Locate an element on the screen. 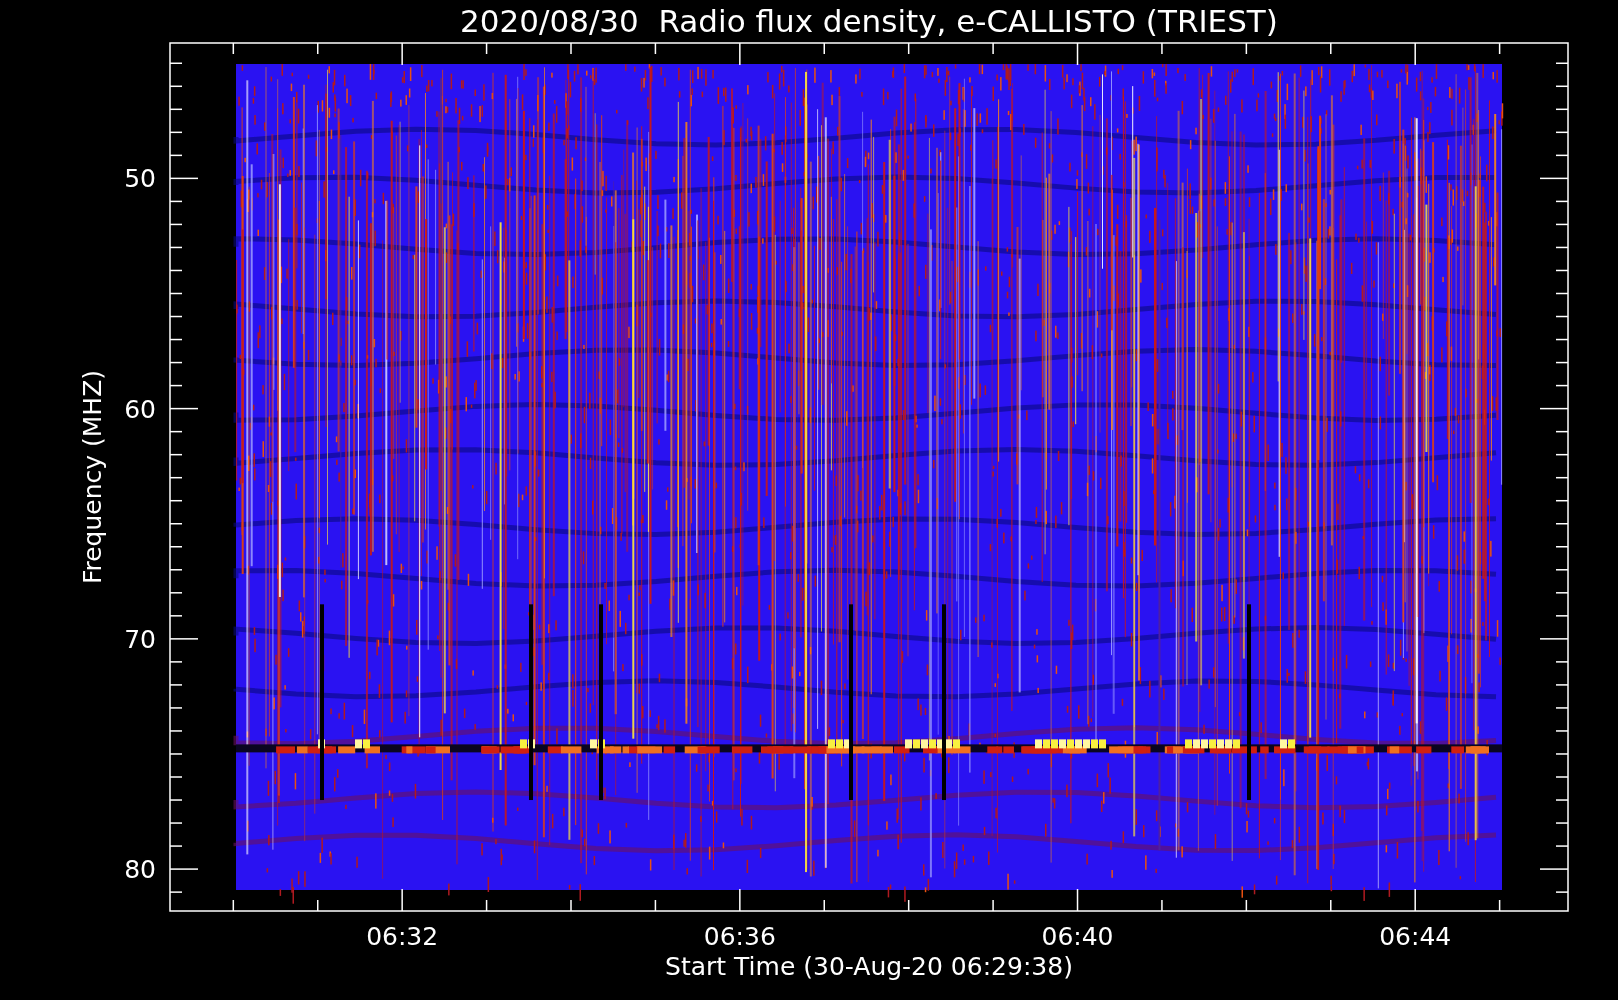 This screenshot has height=1000, width=1618. tick-label: 80 is located at coordinates (140, 870).